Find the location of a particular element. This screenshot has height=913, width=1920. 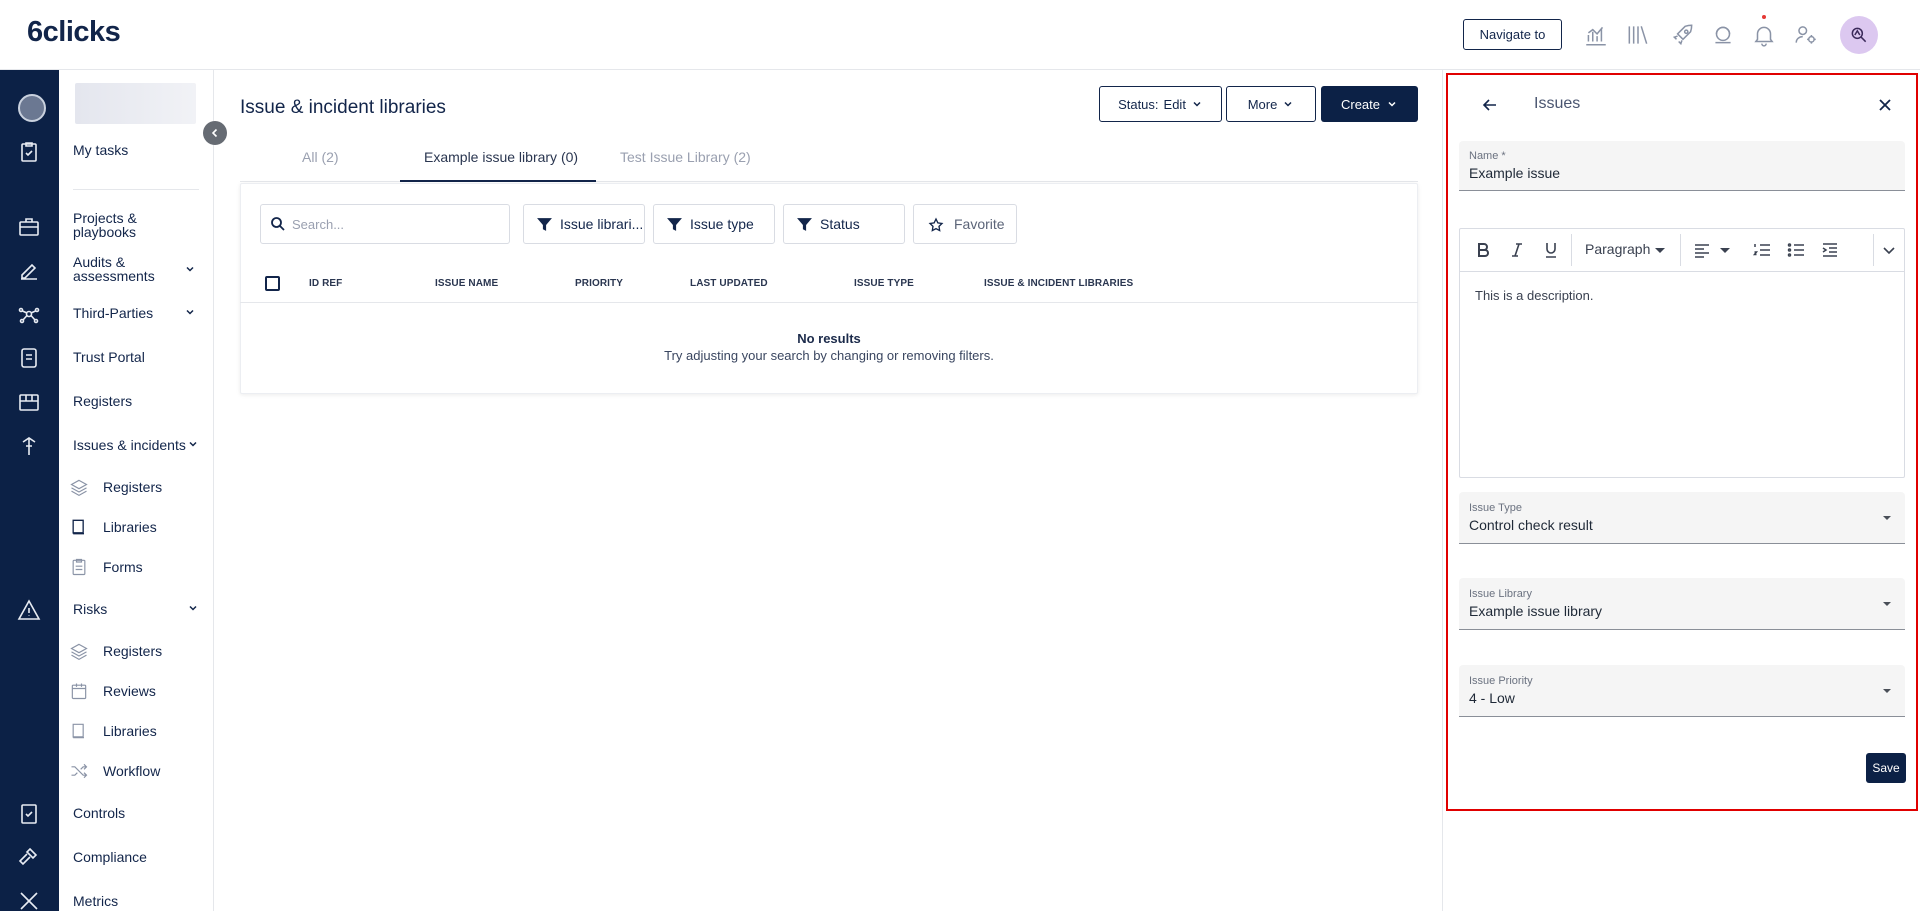

trust-icon is located at coordinates (29, 358).